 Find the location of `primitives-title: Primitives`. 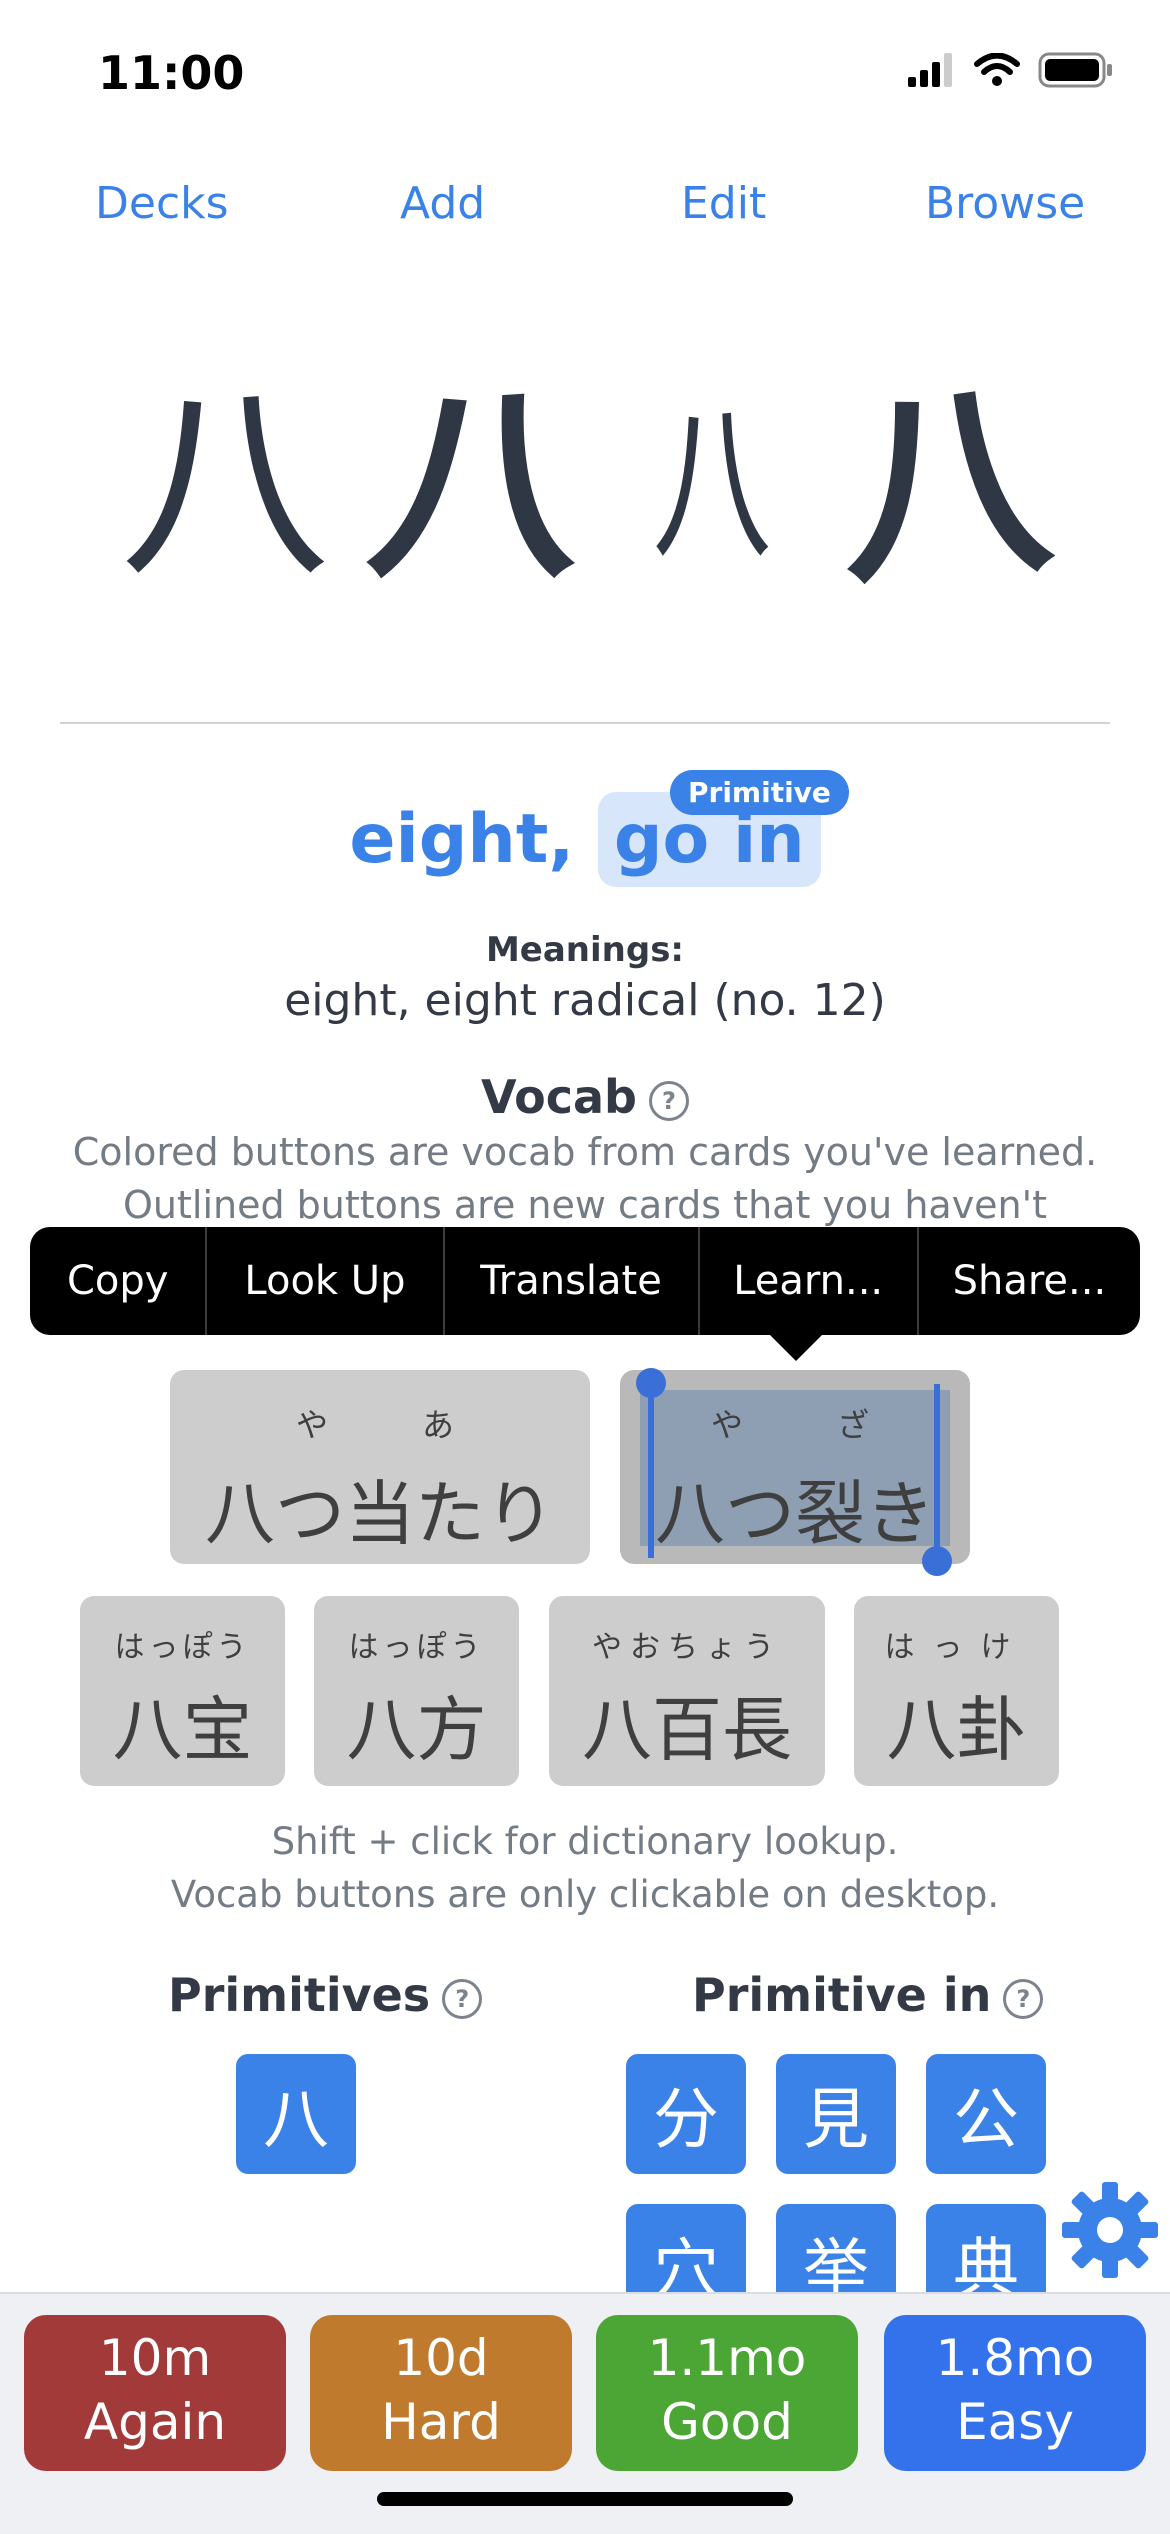

primitives-title: Primitives is located at coordinates (299, 1995).